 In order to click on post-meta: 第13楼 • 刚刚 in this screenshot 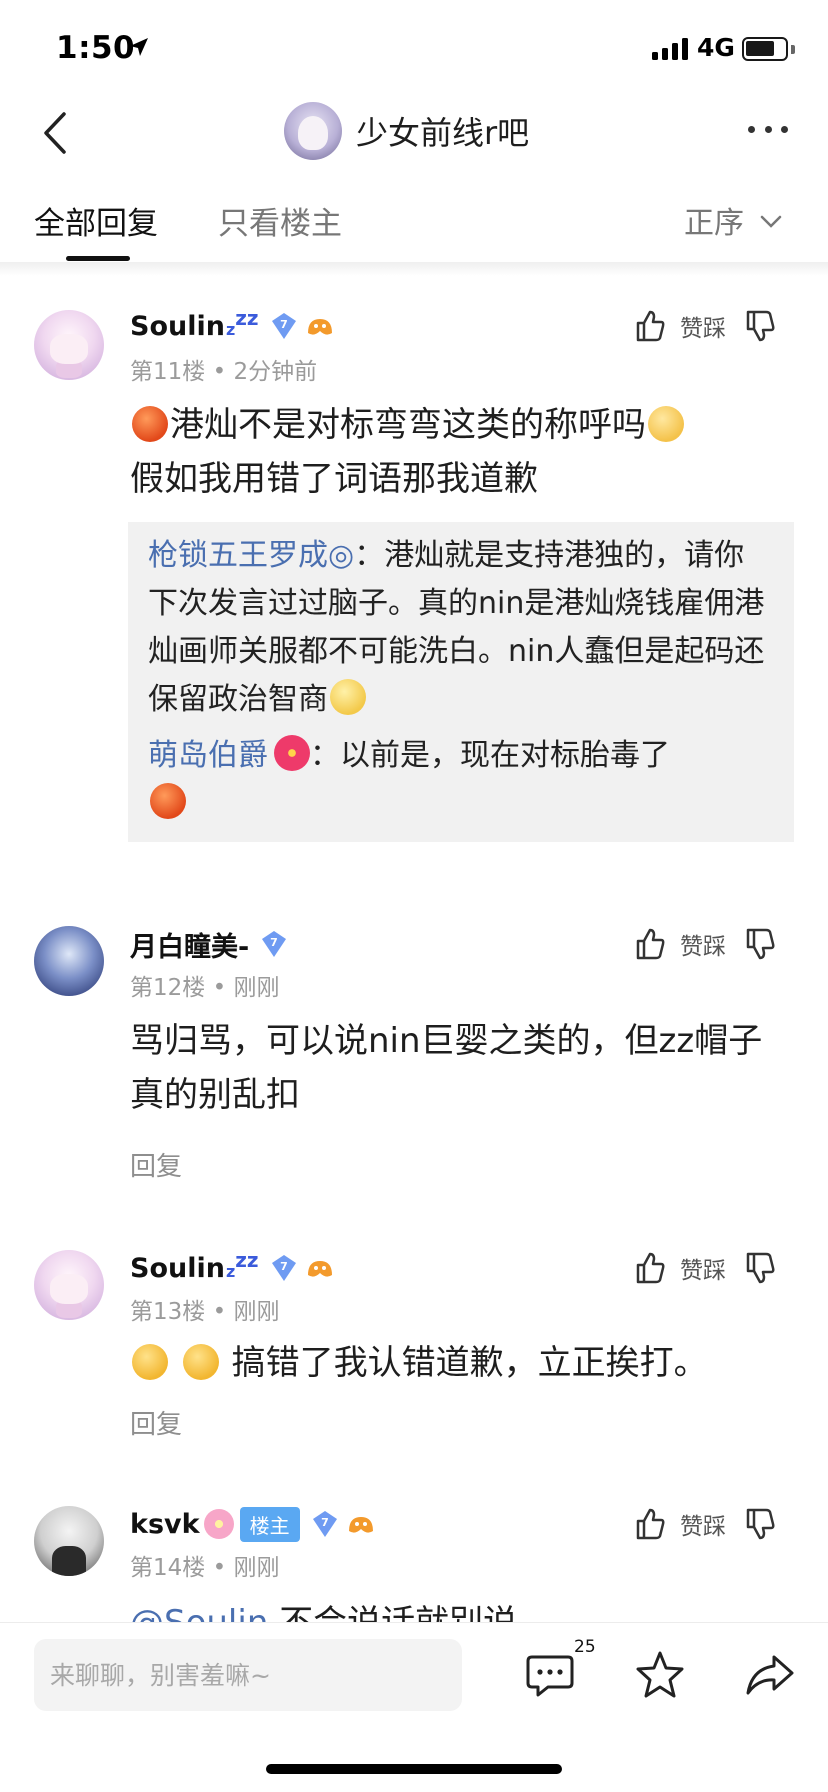, I will do `click(205, 1312)`.